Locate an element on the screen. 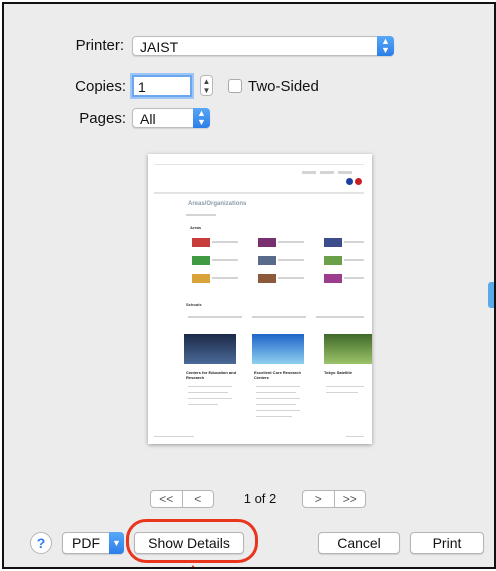 Image resolution: width=496 pixels, height=571 pixels. preview-side-button is located at coordinates (491, 295).